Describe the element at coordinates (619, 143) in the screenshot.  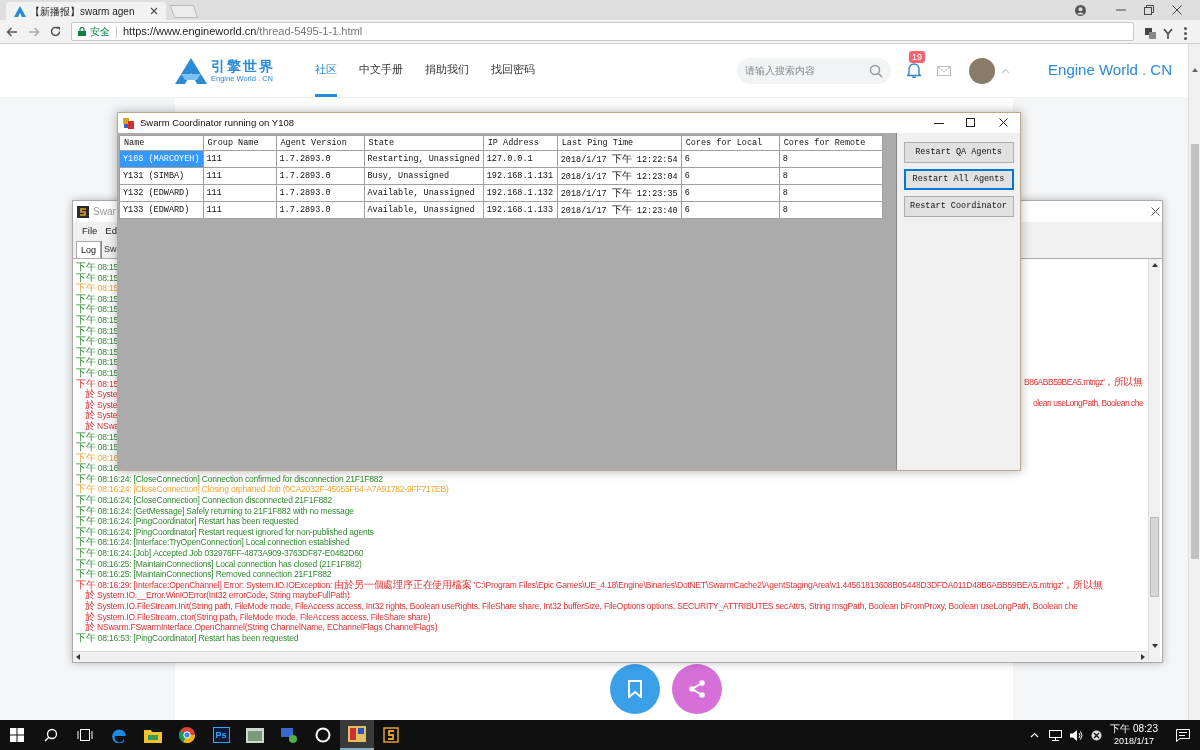
I see `column-header: Last Ping Time` at that location.